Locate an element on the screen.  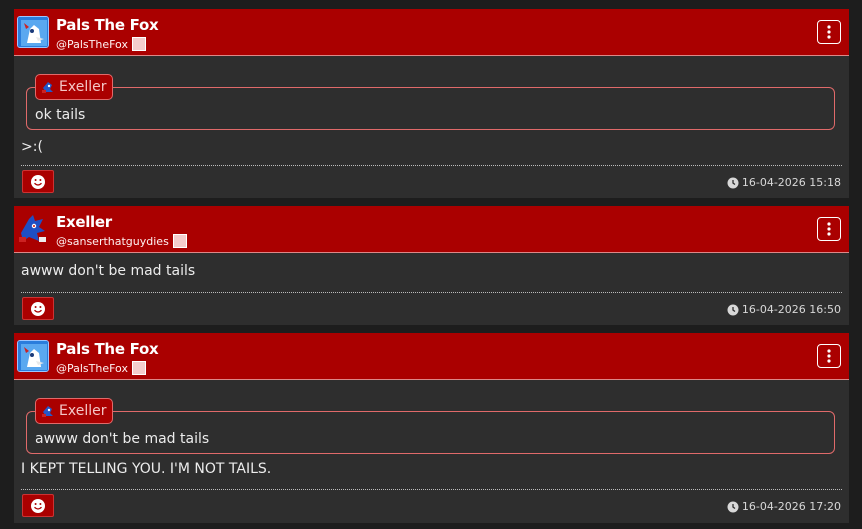
user-handle: @sanserthatguydies is located at coordinates (112, 241).